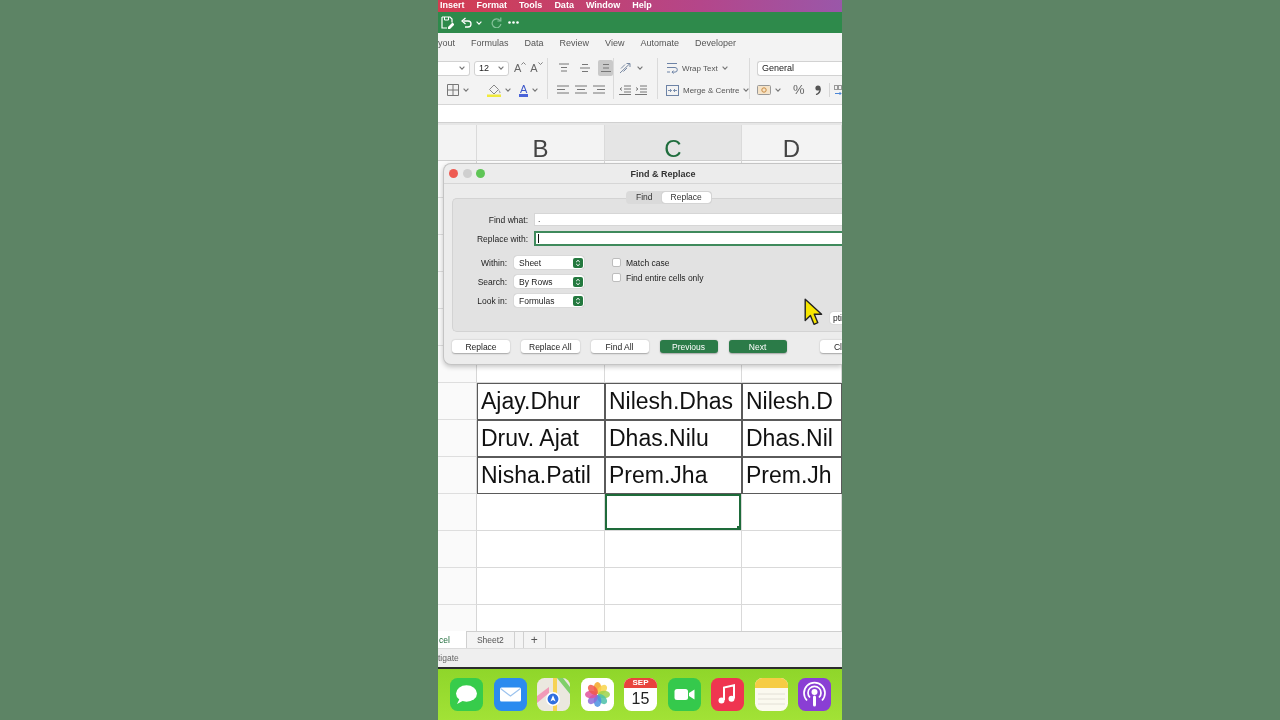  I want to click on dropdown-label: Search:, so click(491, 281).